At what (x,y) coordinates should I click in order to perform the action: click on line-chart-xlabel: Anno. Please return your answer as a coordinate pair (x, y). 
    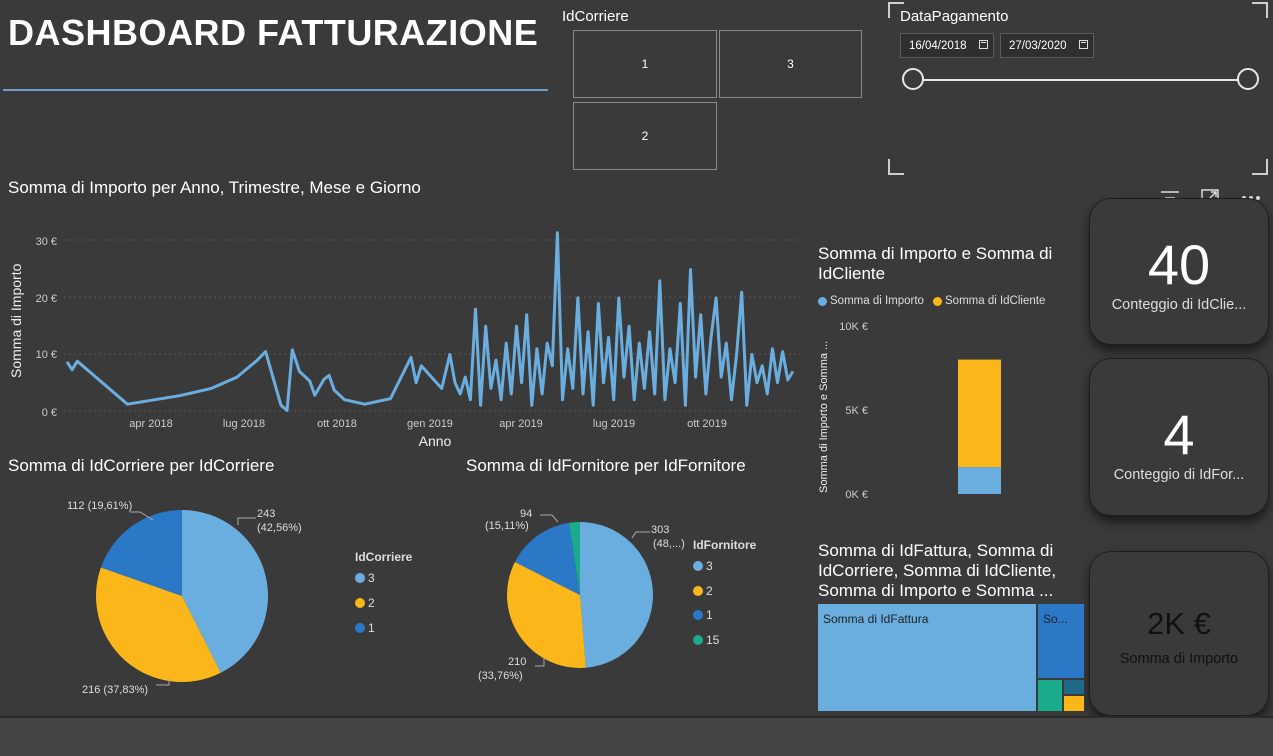
    Looking at the image, I should click on (435, 441).